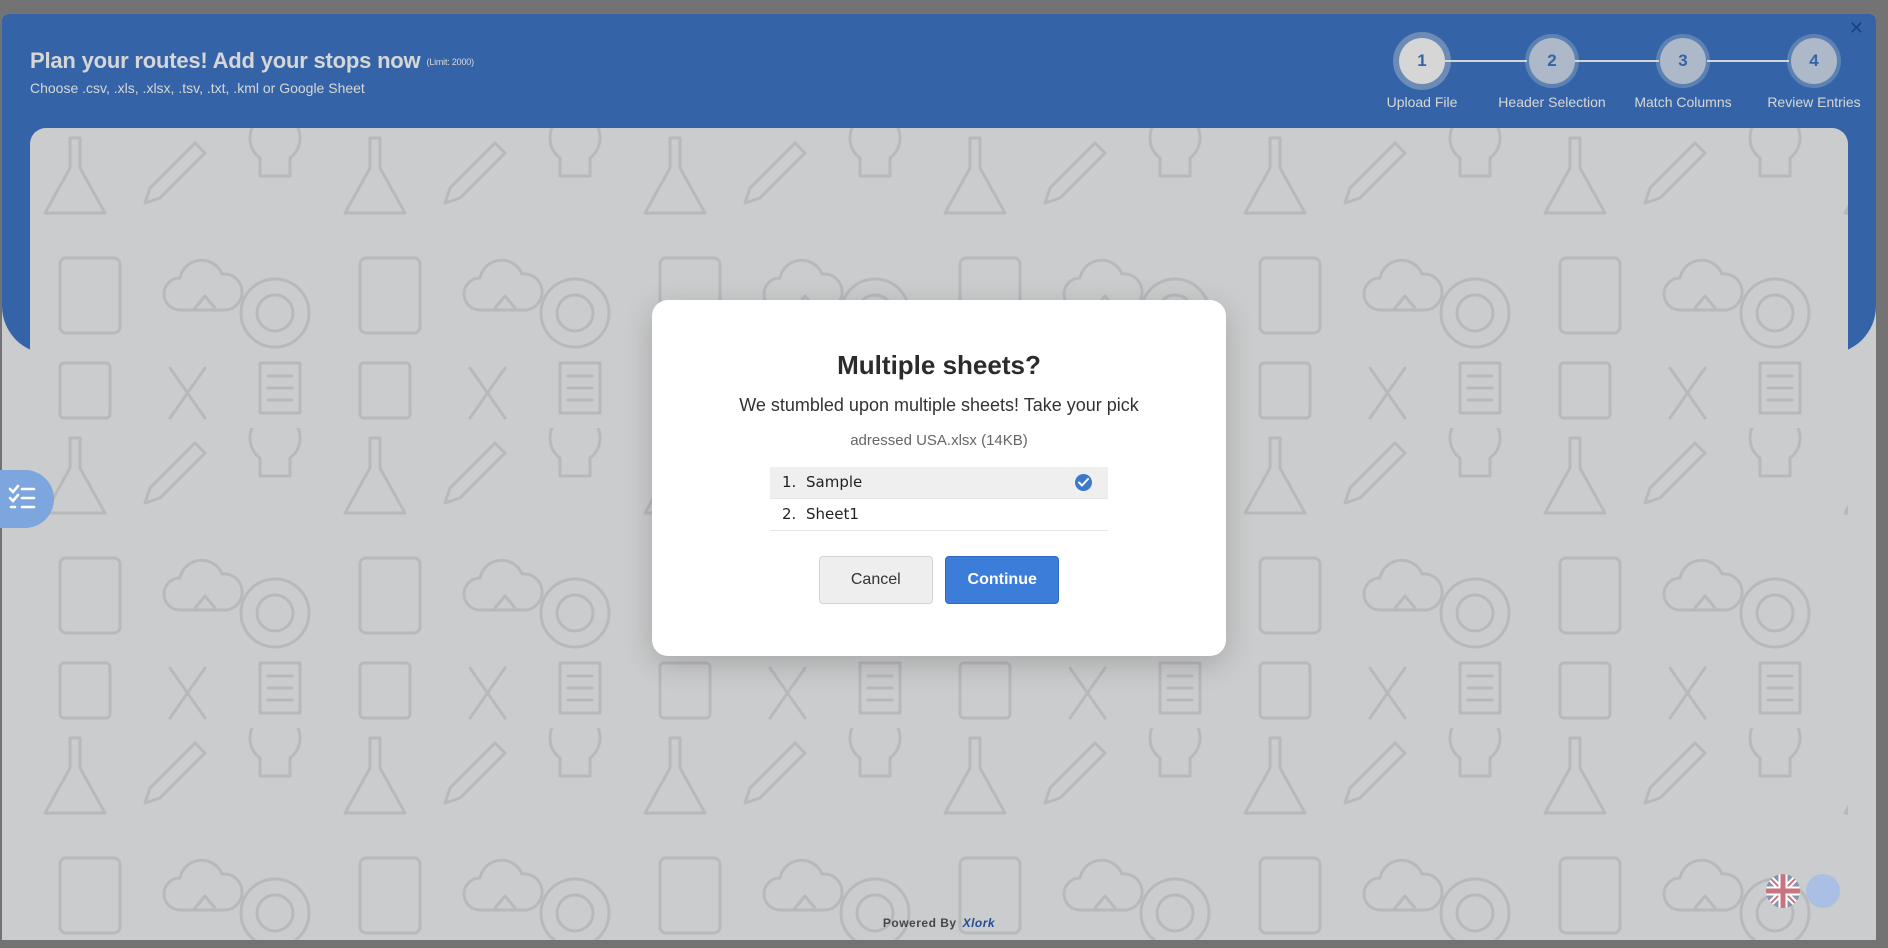  Describe the element at coordinates (832, 514) in the screenshot. I see `sheet-name: Sheet1` at that location.